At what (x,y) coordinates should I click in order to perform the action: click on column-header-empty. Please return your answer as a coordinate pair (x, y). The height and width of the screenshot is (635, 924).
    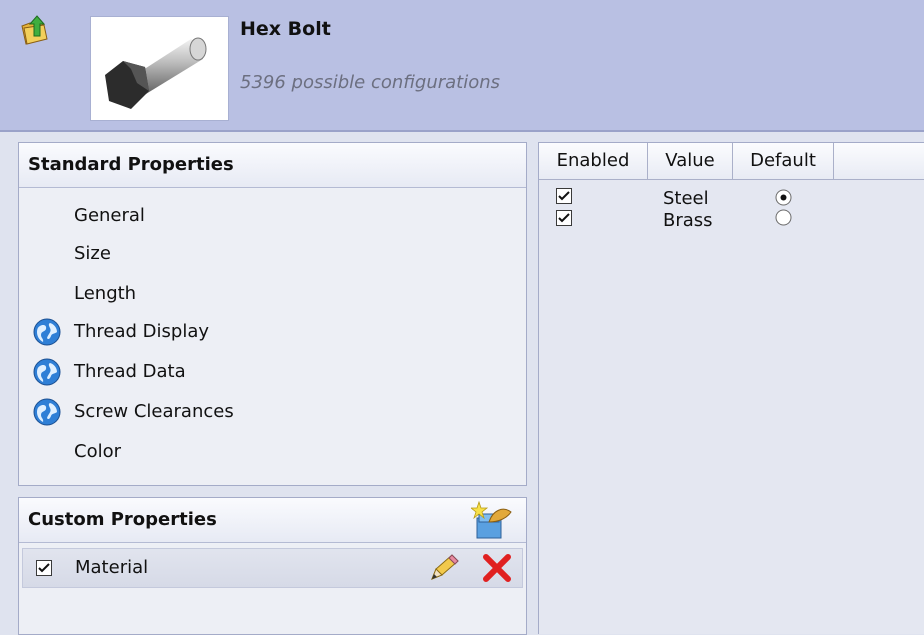
    Looking at the image, I should click on (879, 161).